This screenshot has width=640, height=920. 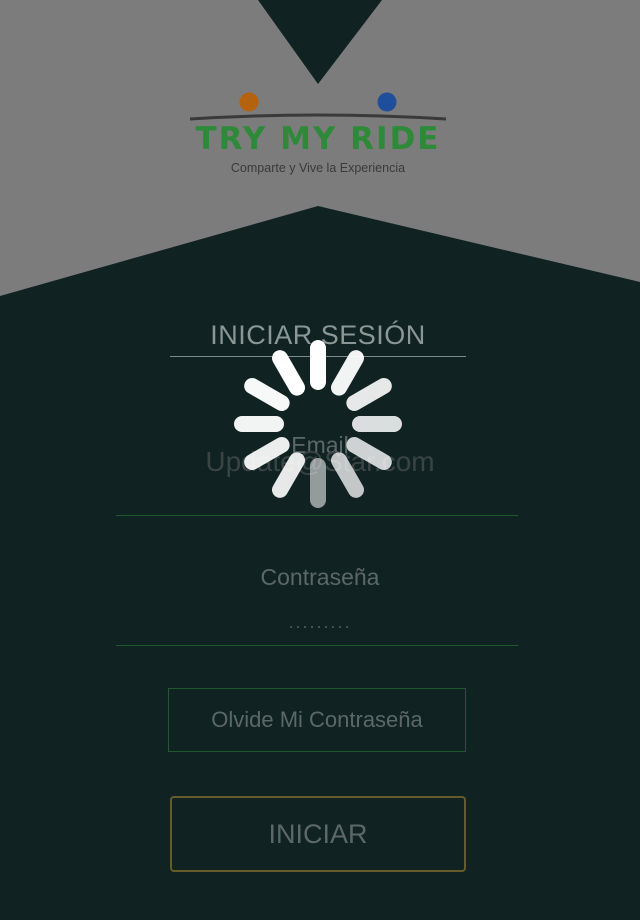 What do you see at coordinates (318, 168) in the screenshot?
I see `logo-tagline: Comparte y Vive la Experiencia` at bounding box center [318, 168].